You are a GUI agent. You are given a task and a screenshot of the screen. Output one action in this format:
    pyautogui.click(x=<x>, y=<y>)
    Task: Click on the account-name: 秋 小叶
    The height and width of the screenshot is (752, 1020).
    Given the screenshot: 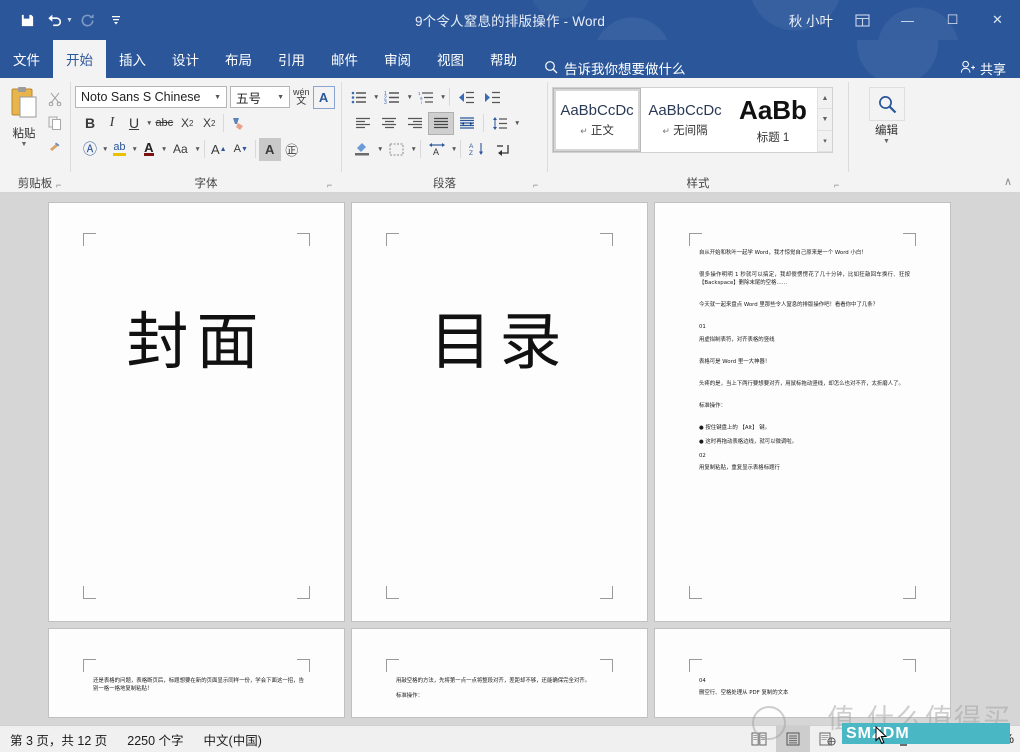 What is the action you would take?
    pyautogui.click(x=811, y=20)
    